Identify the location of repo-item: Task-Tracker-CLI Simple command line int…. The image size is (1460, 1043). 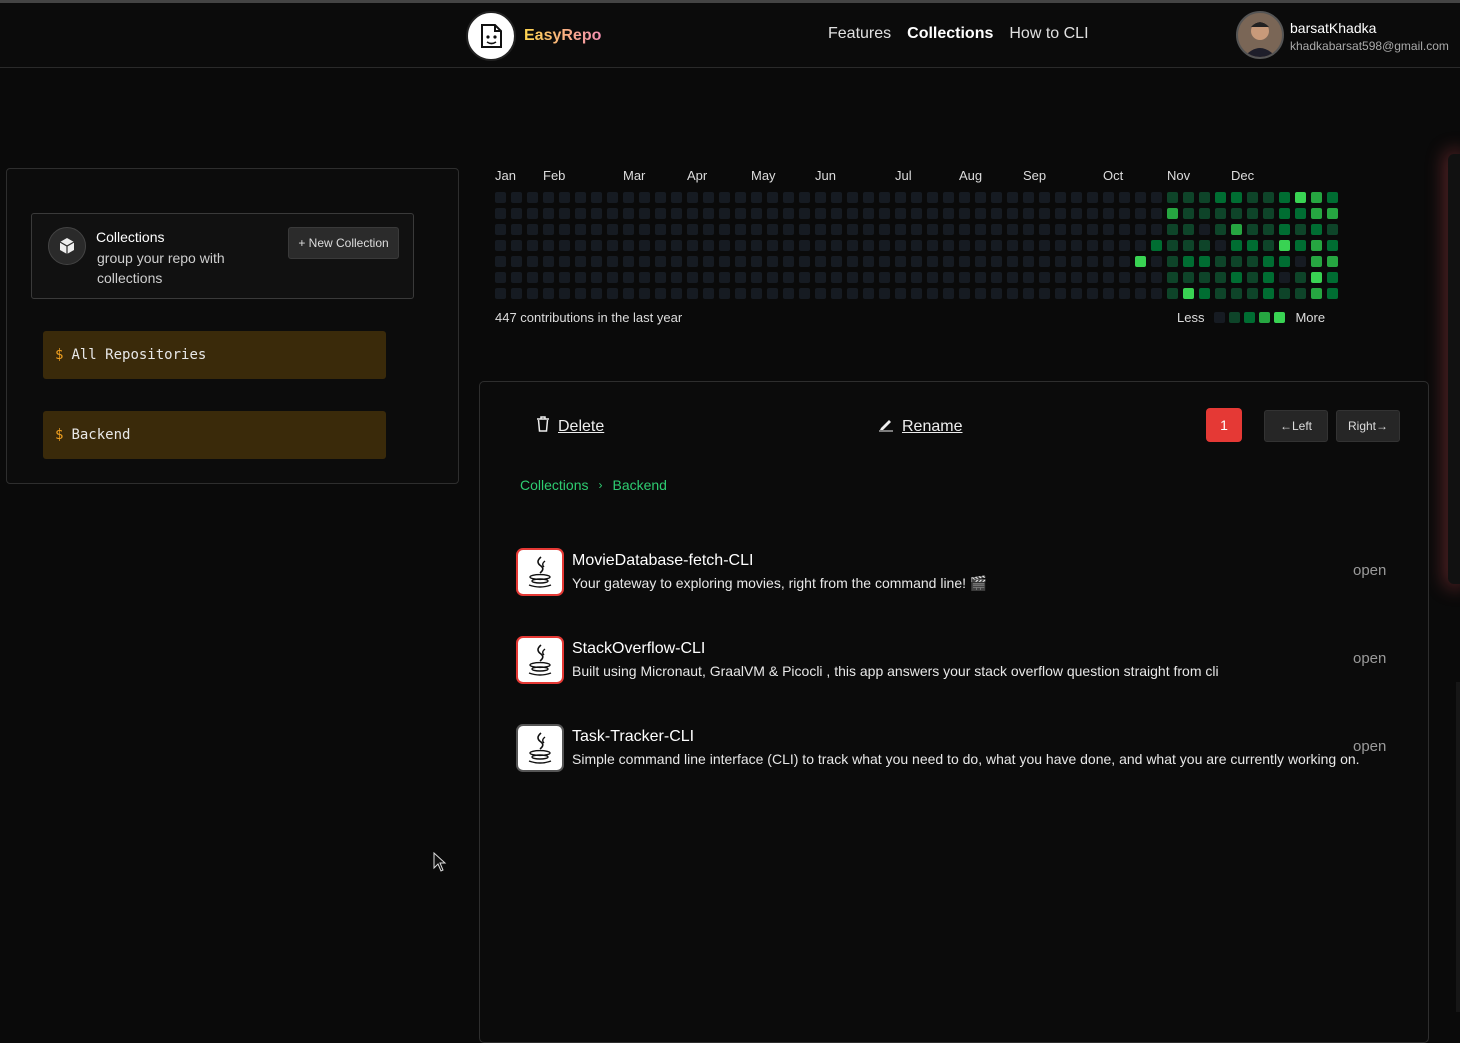
(956, 748).